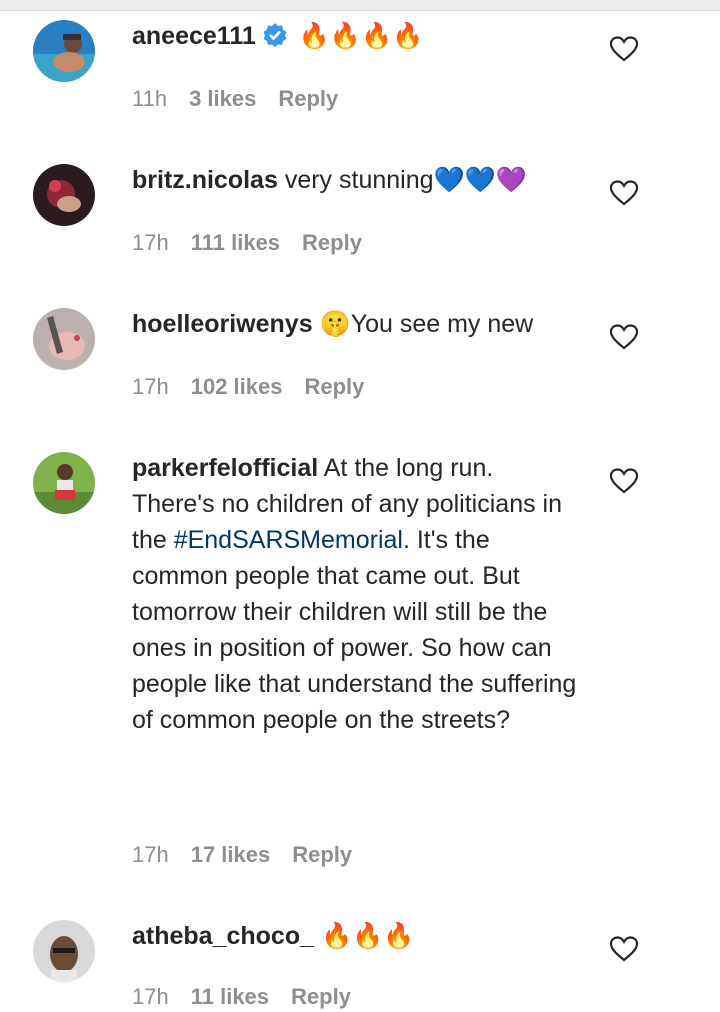  What do you see at coordinates (360, 5) in the screenshot?
I see `top-divider` at bounding box center [360, 5].